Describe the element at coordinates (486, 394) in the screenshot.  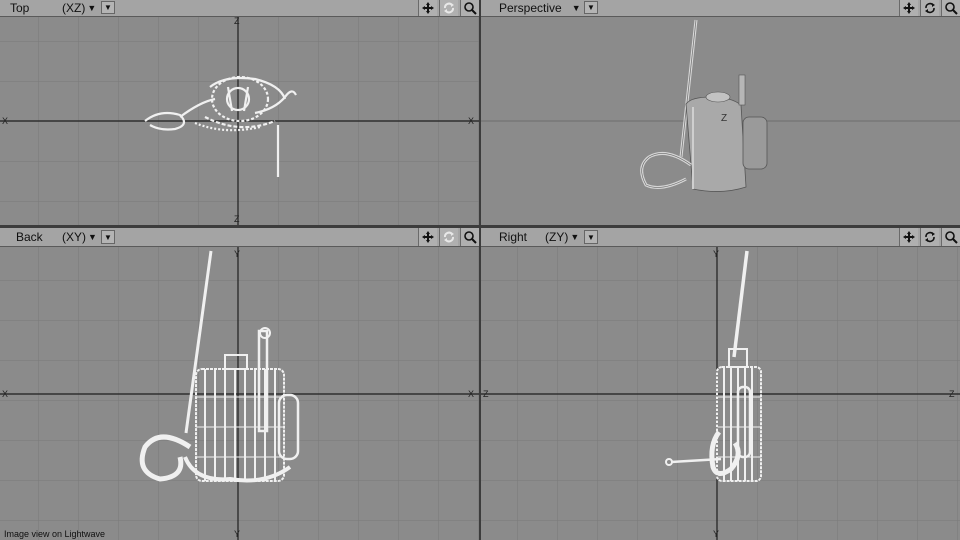
I see `axis-label-left: Z` at that location.